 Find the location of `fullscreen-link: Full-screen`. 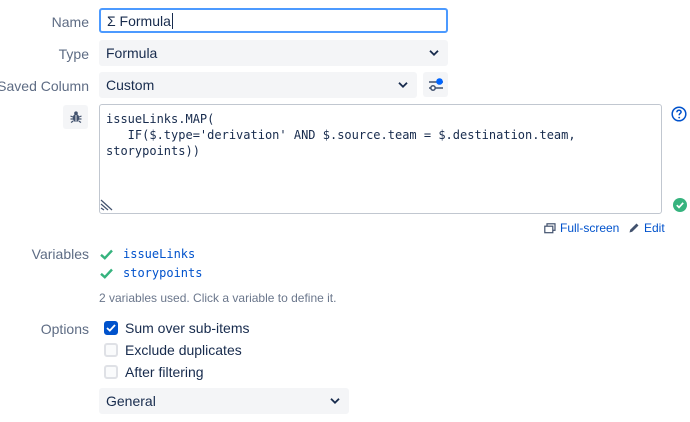

fullscreen-link: Full-screen is located at coordinates (581, 228).